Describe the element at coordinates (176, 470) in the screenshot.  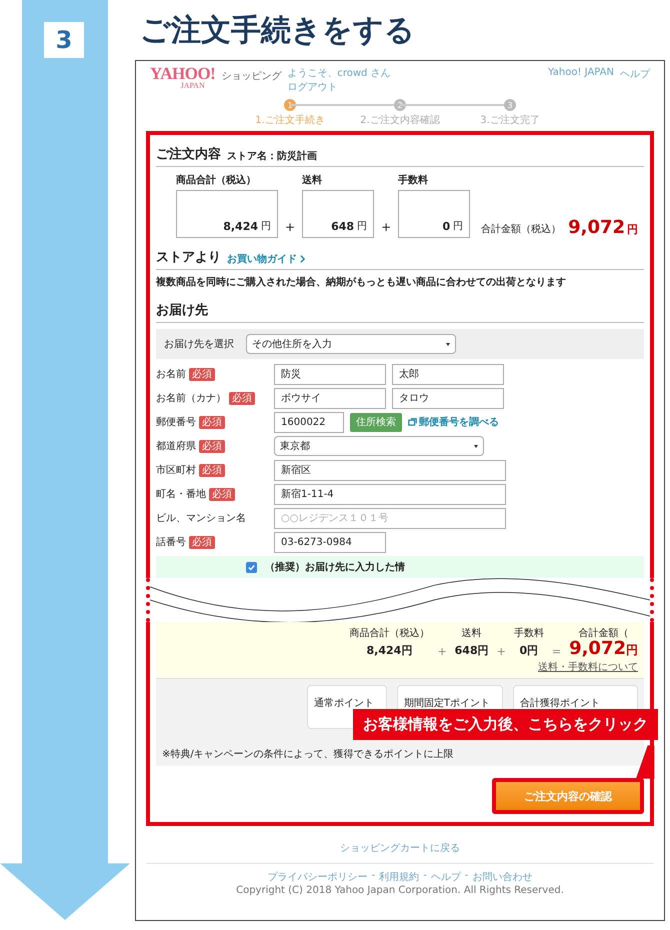
I see `field-label: 市区町村` at that location.